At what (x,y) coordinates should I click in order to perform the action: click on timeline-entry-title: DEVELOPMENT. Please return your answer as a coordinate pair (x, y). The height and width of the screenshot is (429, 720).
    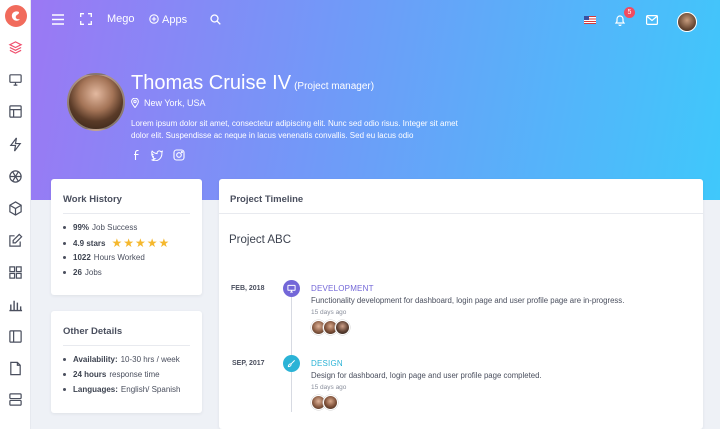
    Looking at the image, I should click on (342, 288).